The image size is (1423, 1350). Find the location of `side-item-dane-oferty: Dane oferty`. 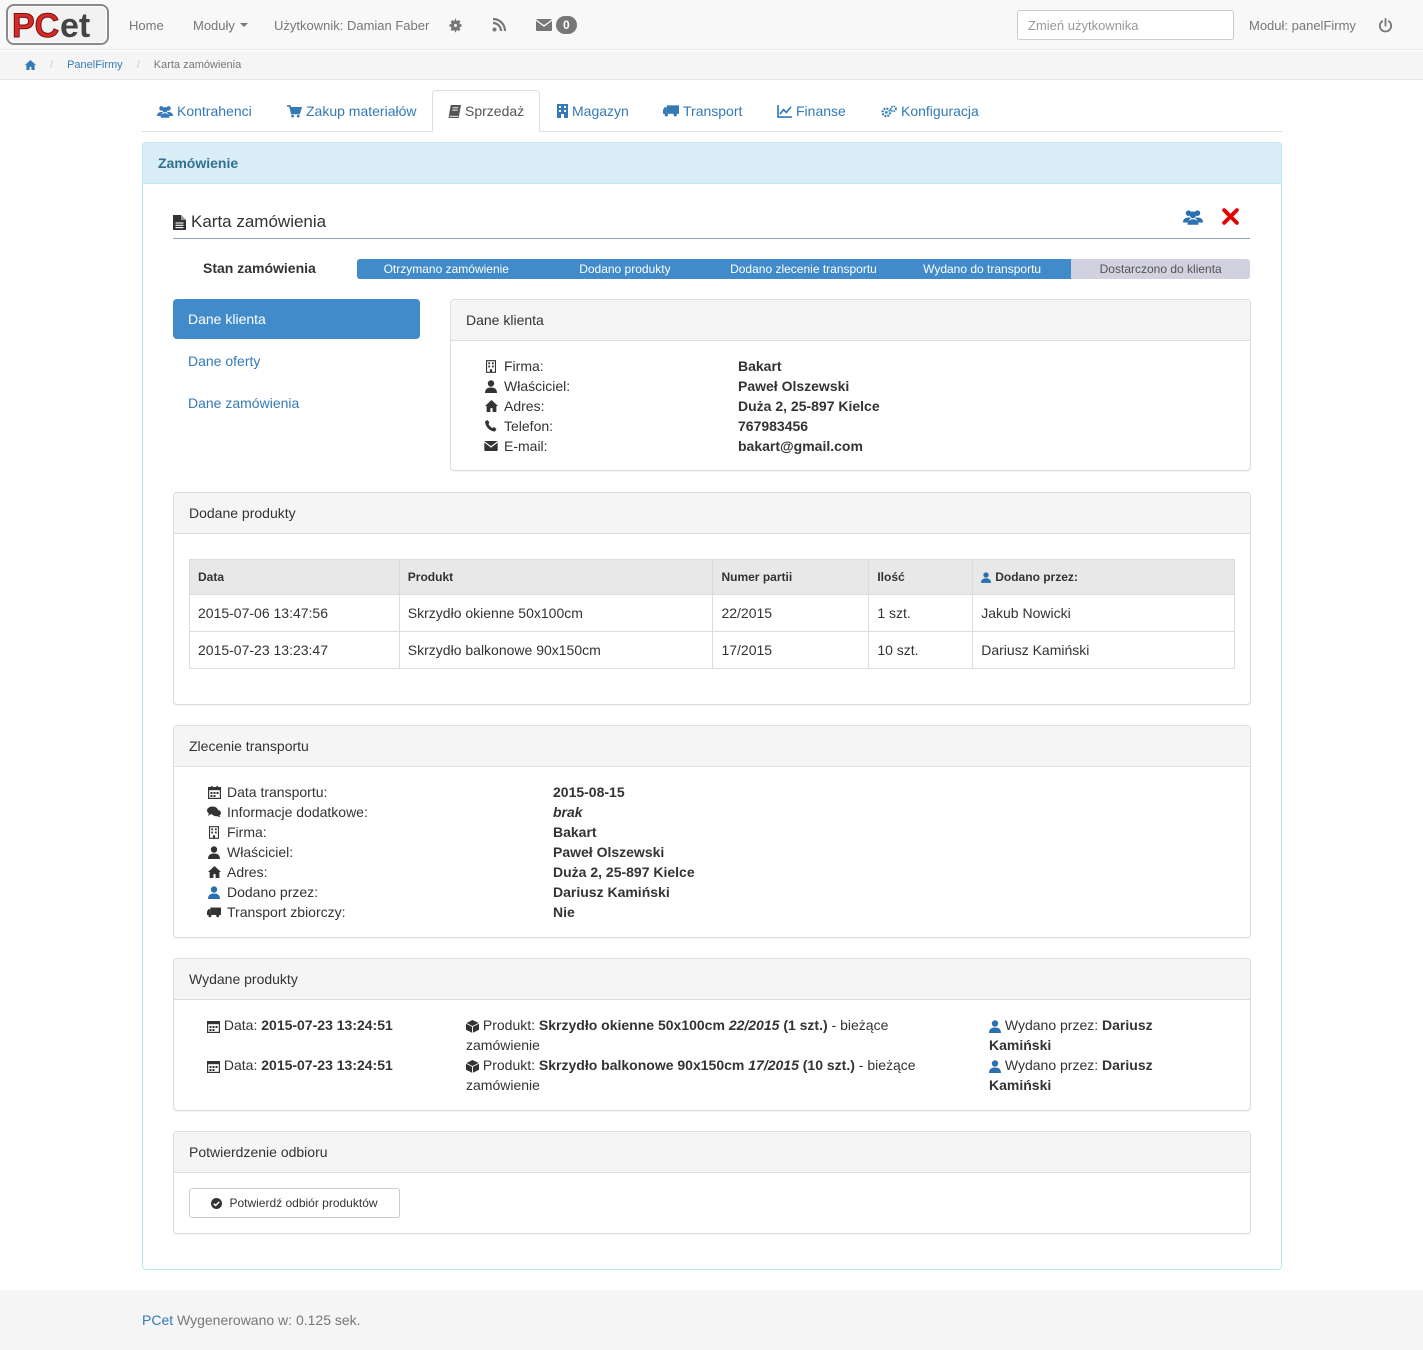

side-item-dane-oferty: Dane oferty is located at coordinates (296, 361).